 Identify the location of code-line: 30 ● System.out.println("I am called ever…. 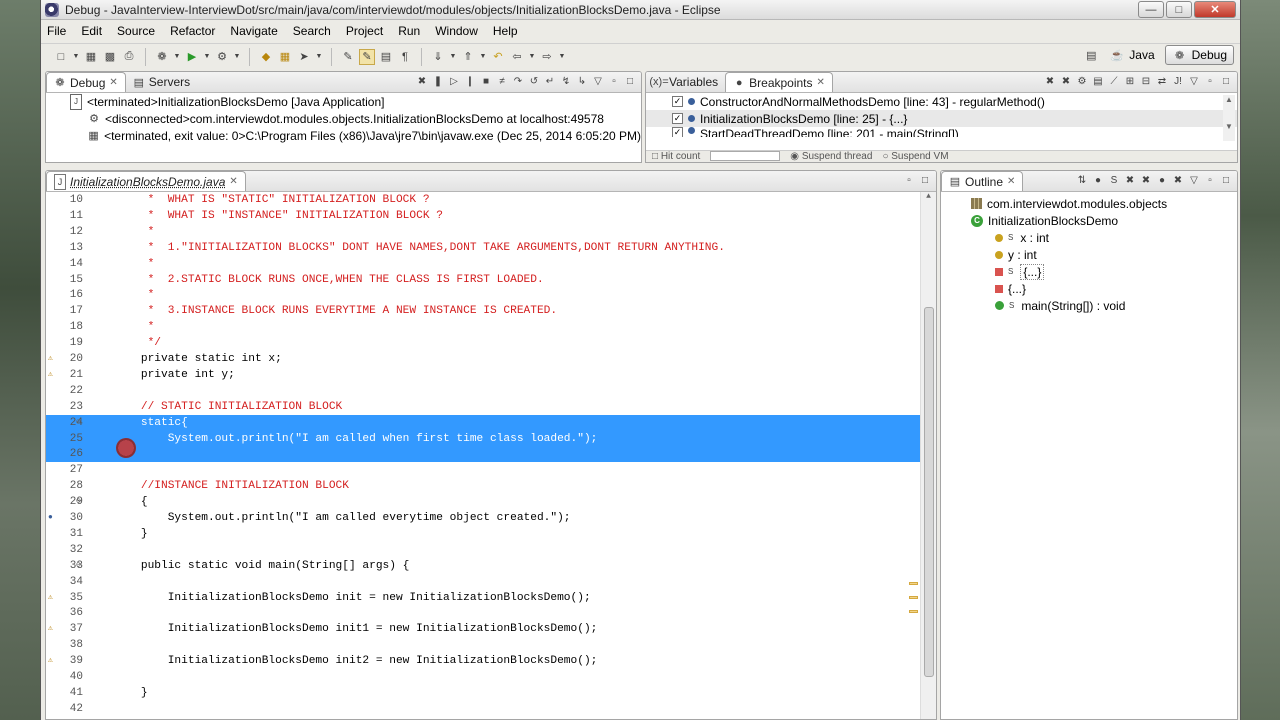
(483, 518).